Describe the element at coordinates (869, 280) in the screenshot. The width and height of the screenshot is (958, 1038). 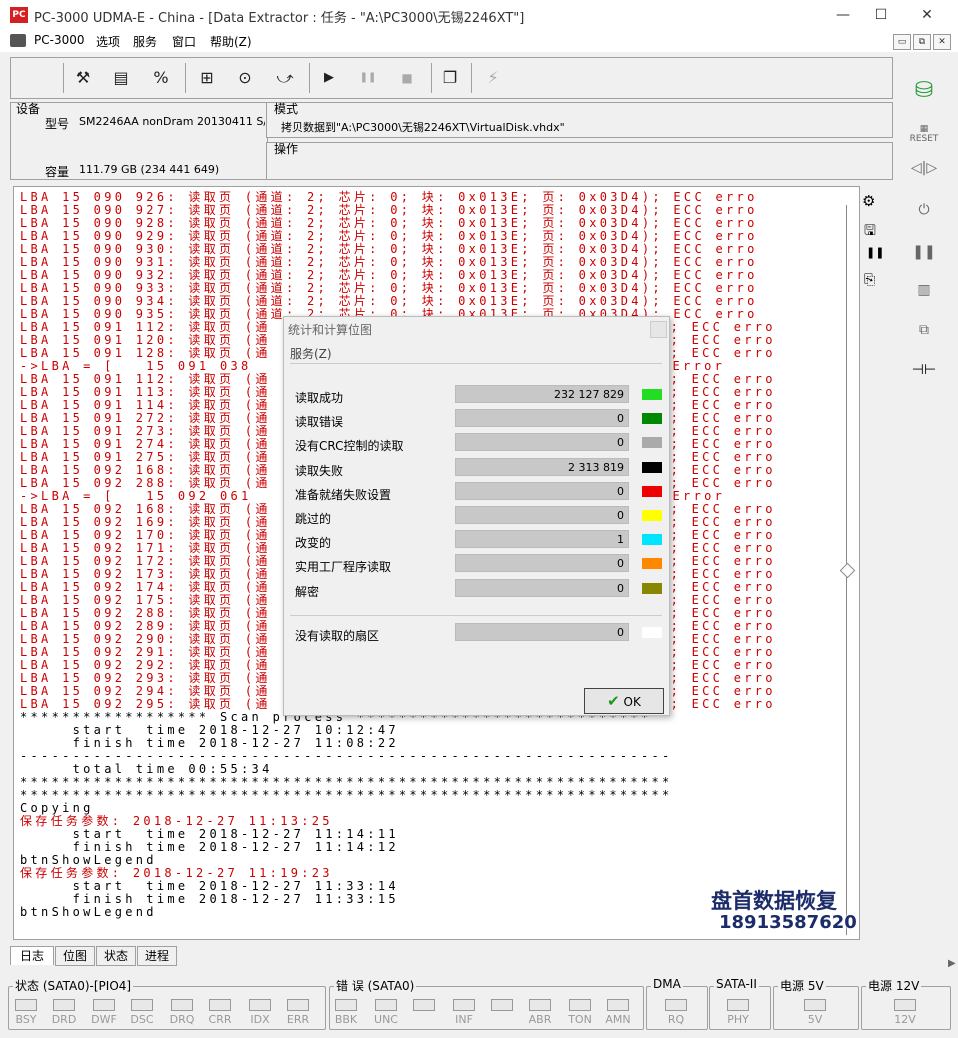
I see `export-icon: ⎘` at that location.